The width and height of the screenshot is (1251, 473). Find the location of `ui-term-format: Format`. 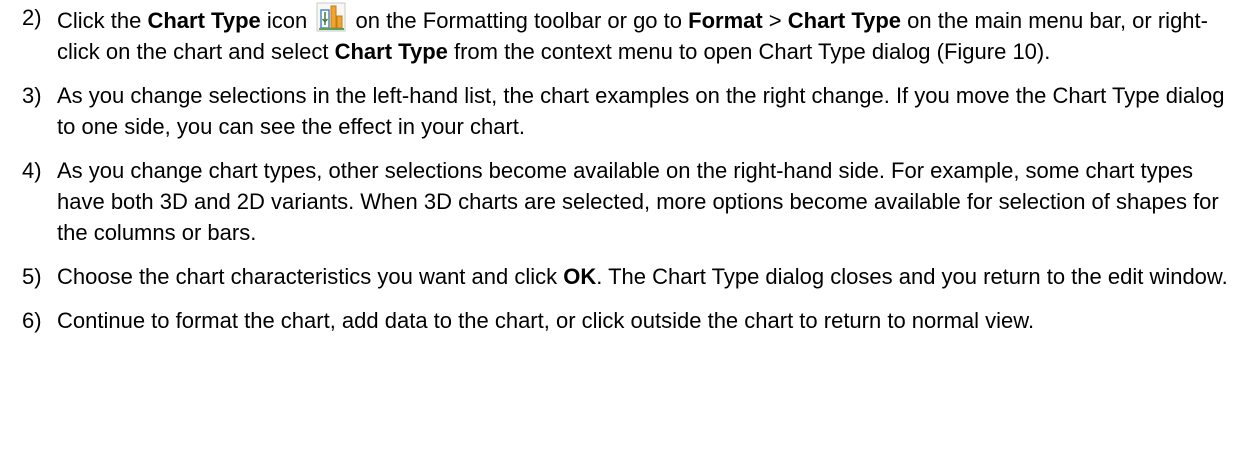

ui-term-format: Format is located at coordinates (725, 20).